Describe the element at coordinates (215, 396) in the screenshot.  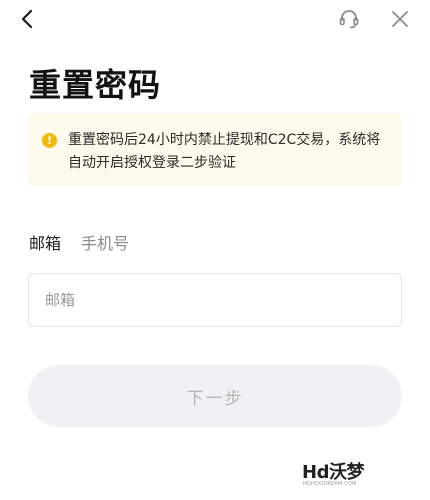
I see `next-step-button: 下一步` at that location.